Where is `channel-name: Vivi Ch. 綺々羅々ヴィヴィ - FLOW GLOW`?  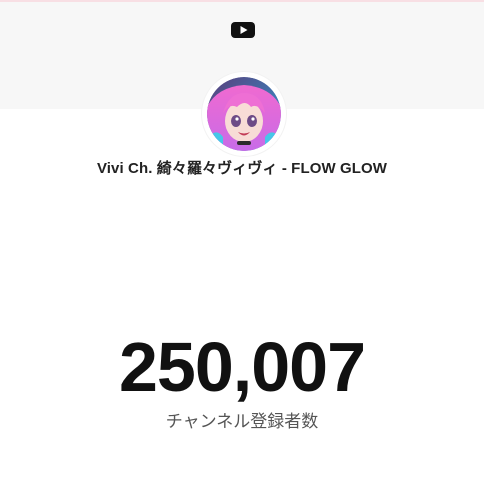
channel-name: Vivi Ch. 綺々羅々ヴィヴィ - FLOW GLOW is located at coordinates (242, 167).